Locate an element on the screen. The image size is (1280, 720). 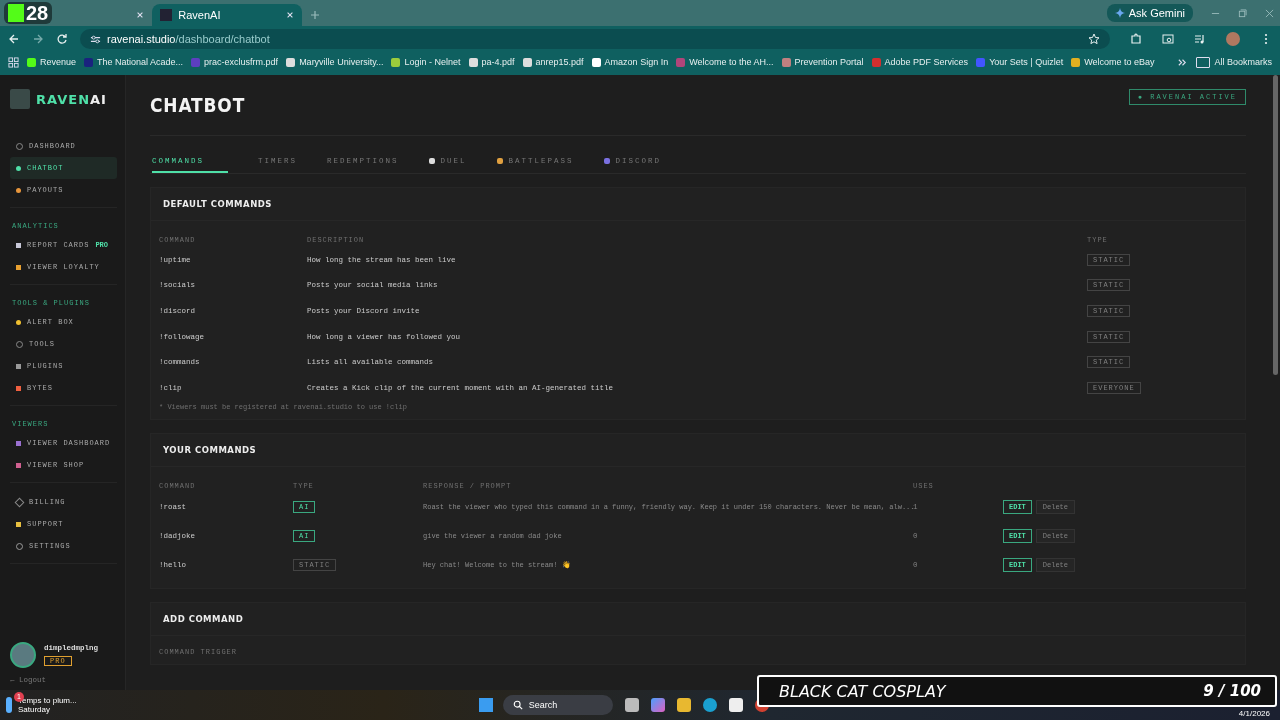
bookmark: pa-4.pdf is located at coordinates (491, 62).